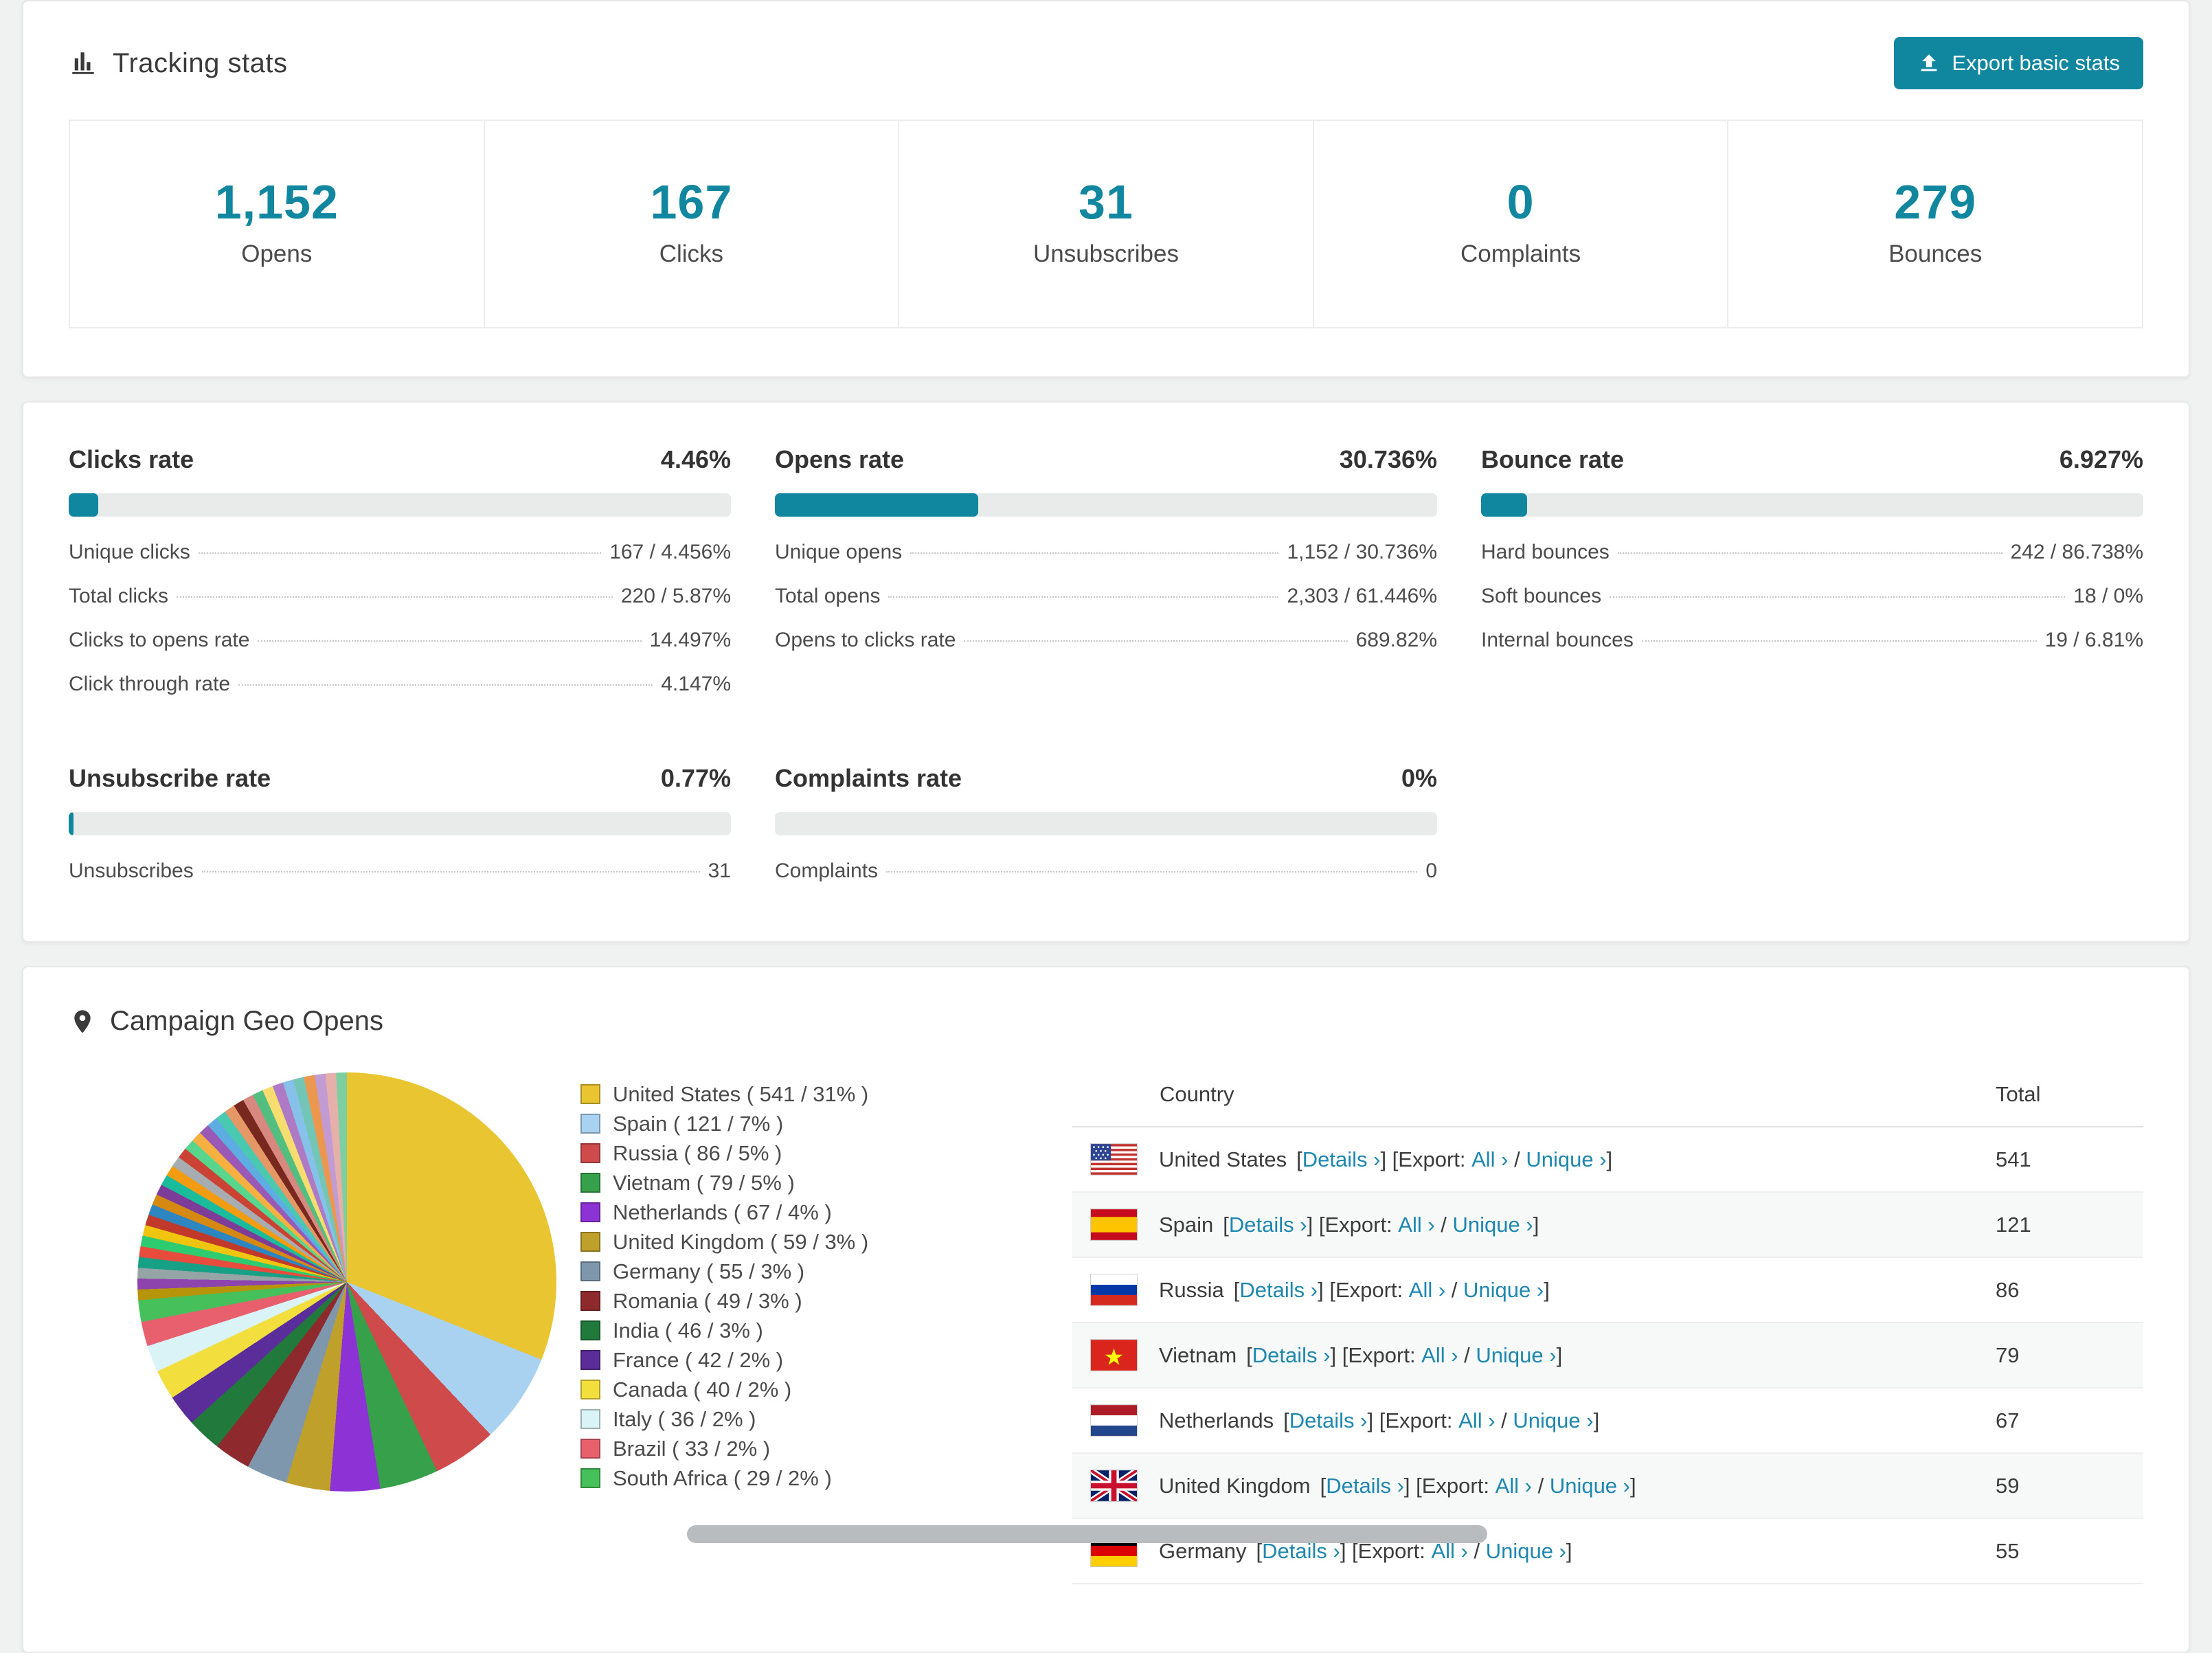 This screenshot has height=1653, width=2212. Describe the element at coordinates (1545, 552) in the screenshot. I see `rate-row-label: Hard bounces` at that location.